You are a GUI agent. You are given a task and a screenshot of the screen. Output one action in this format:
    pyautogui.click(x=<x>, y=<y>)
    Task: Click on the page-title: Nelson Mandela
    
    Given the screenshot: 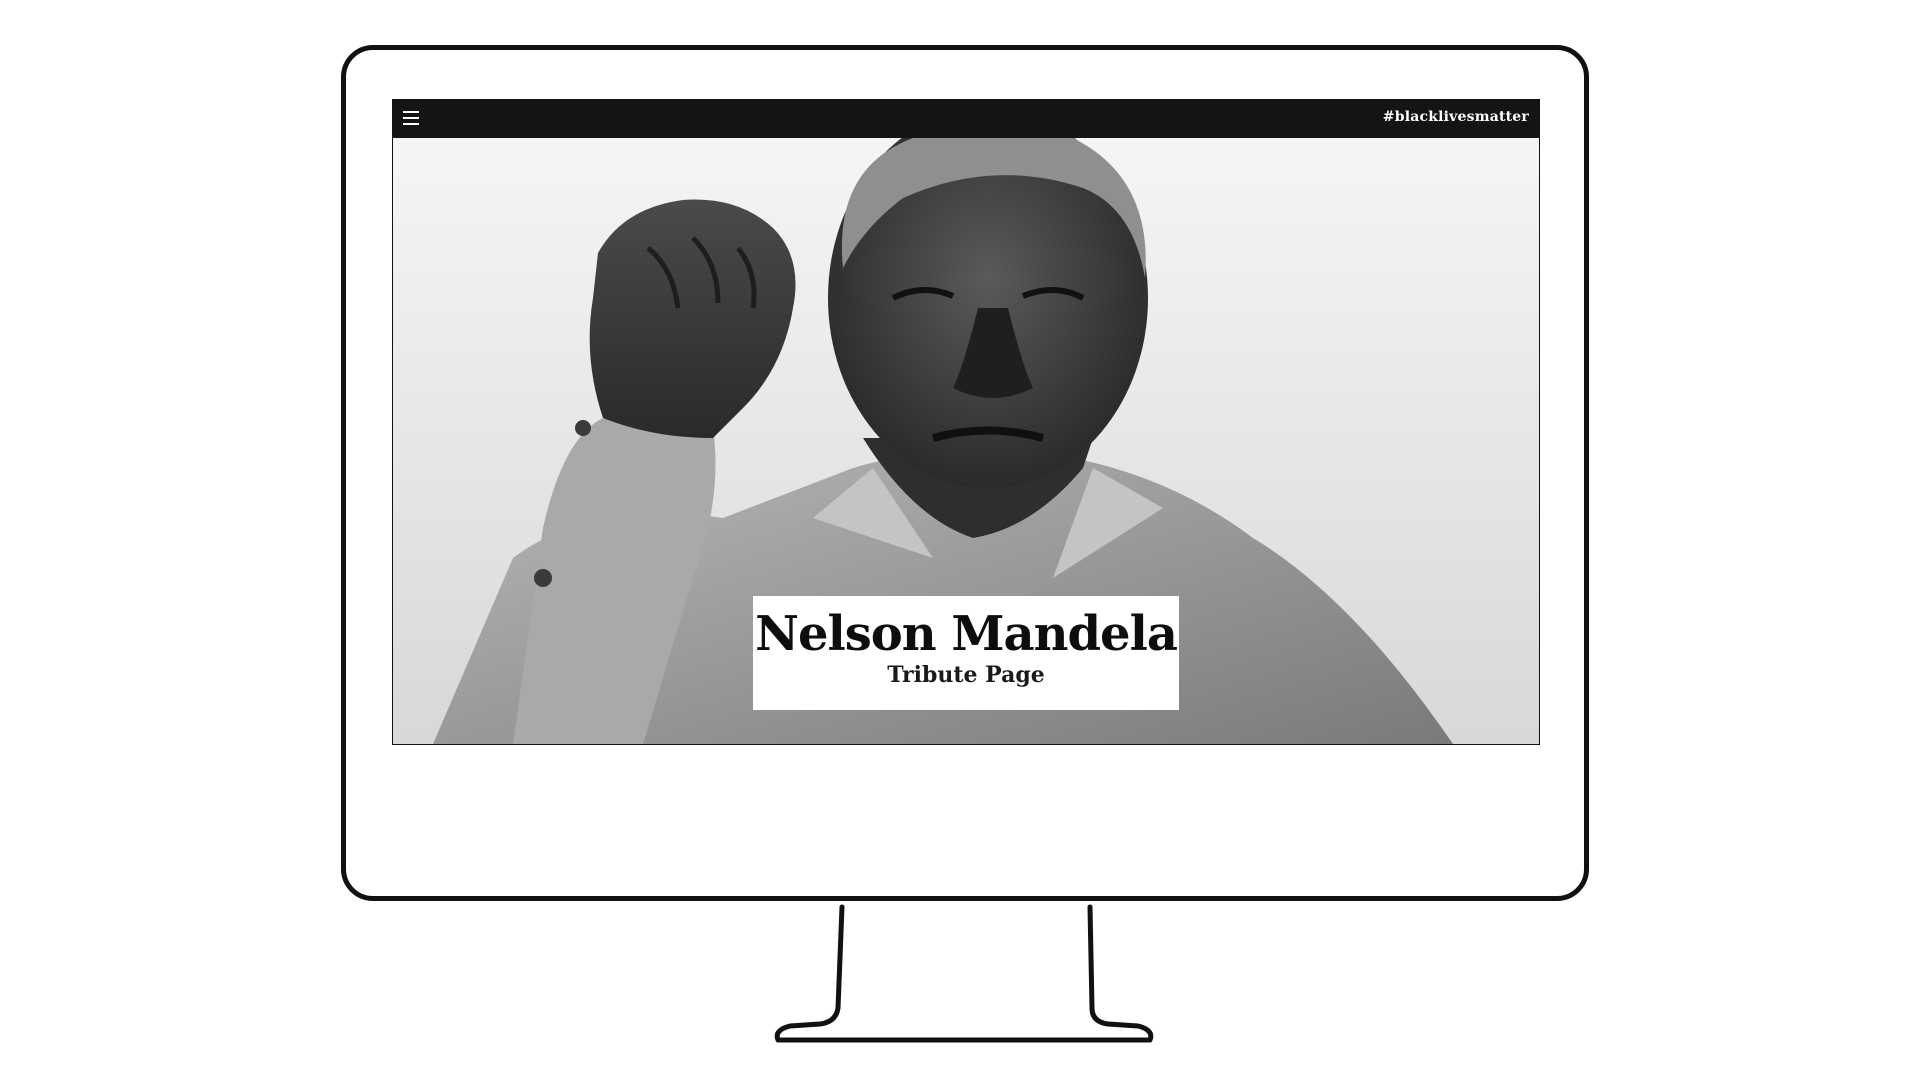 What is the action you would take?
    pyautogui.click(x=966, y=634)
    